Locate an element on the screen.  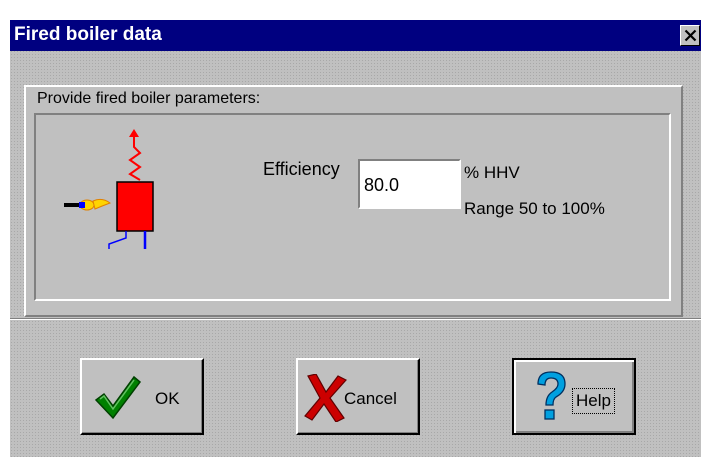
efficiency-input is located at coordinates (409, 184).